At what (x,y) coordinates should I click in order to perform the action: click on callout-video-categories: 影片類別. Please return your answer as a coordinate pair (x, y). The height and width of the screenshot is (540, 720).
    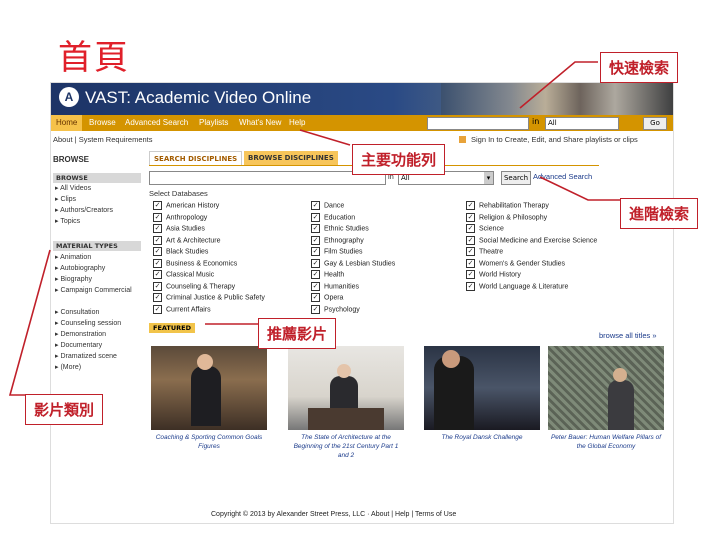
    Looking at the image, I should click on (64, 409).